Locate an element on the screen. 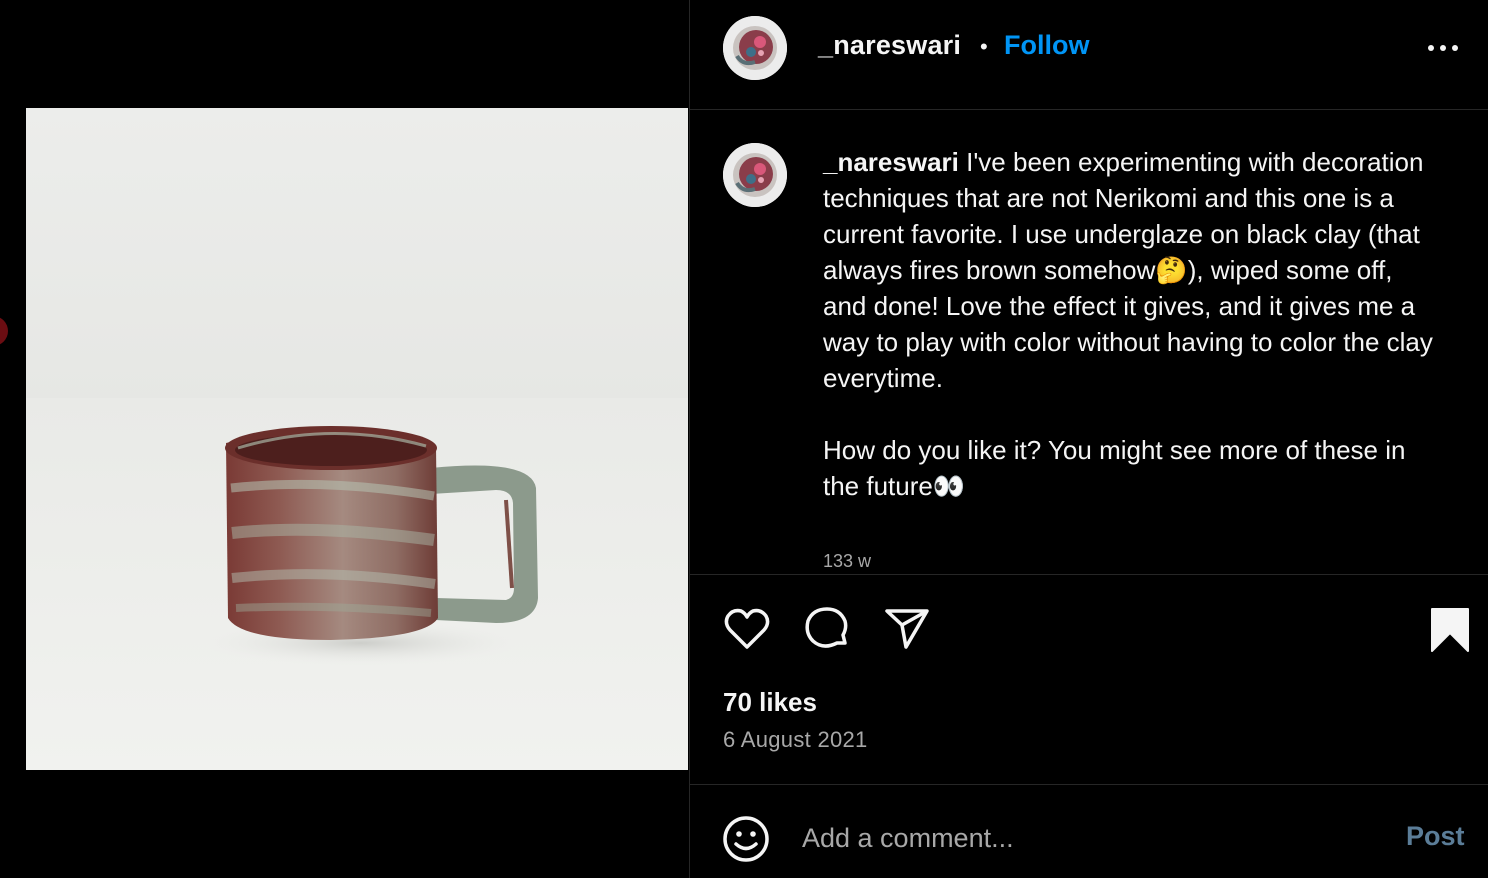 The image size is (1488, 878). caption-avatar is located at coordinates (755, 175).